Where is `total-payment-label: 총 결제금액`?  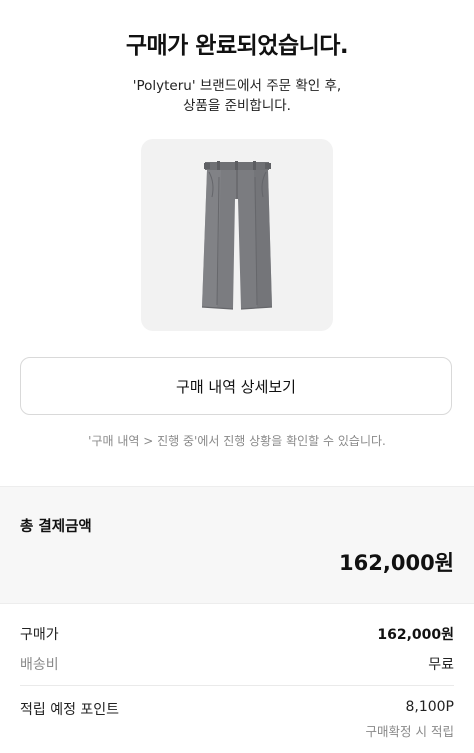
total-payment-label: 총 결제금액 is located at coordinates (56, 527).